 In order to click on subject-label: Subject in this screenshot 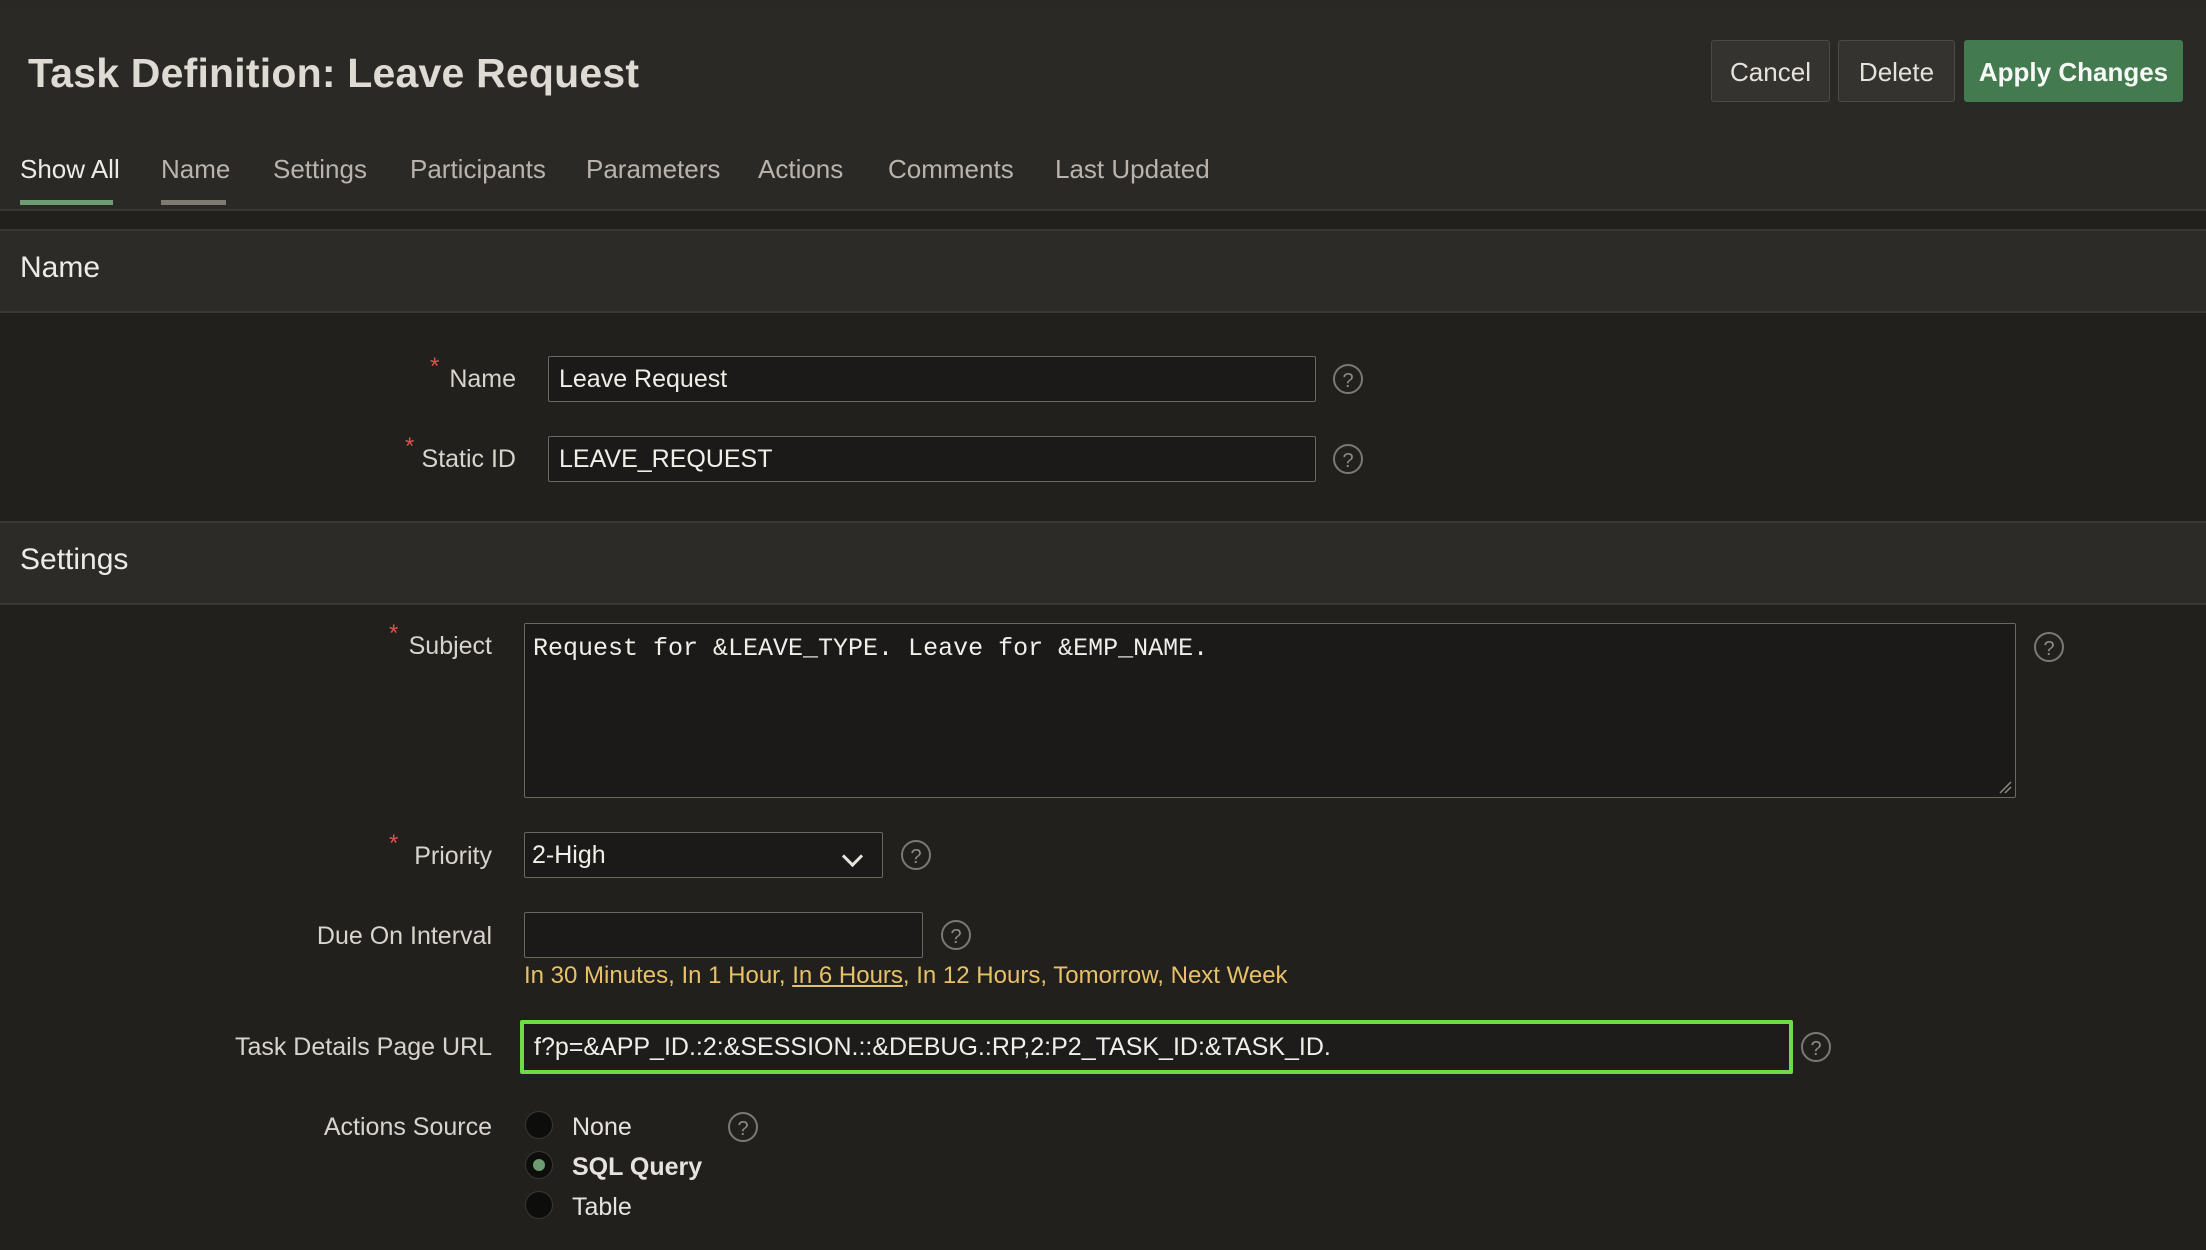, I will do `click(450, 646)`.